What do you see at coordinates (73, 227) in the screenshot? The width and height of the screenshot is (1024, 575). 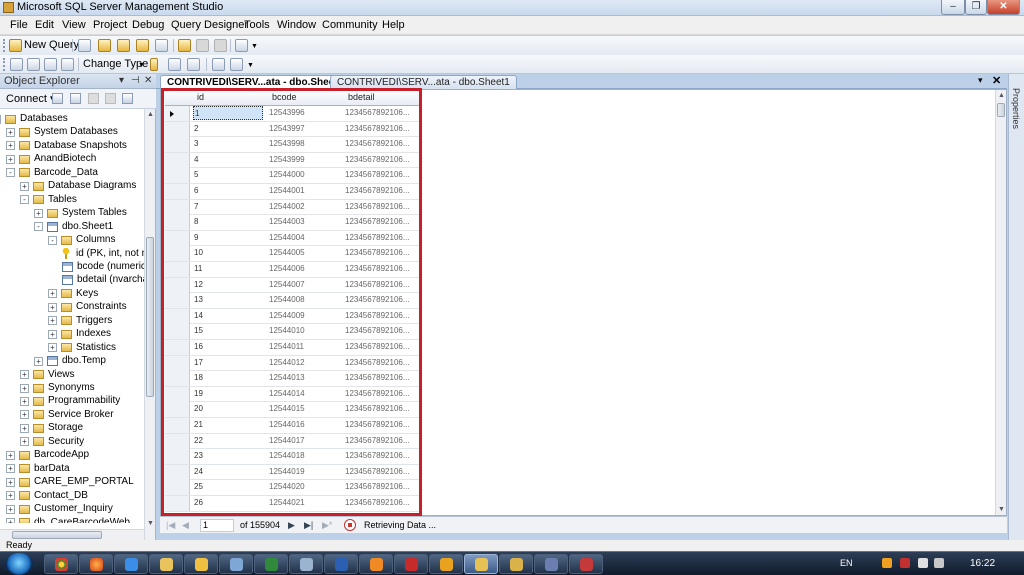 I see `tree-node: - dbo.Sheet1` at bounding box center [73, 227].